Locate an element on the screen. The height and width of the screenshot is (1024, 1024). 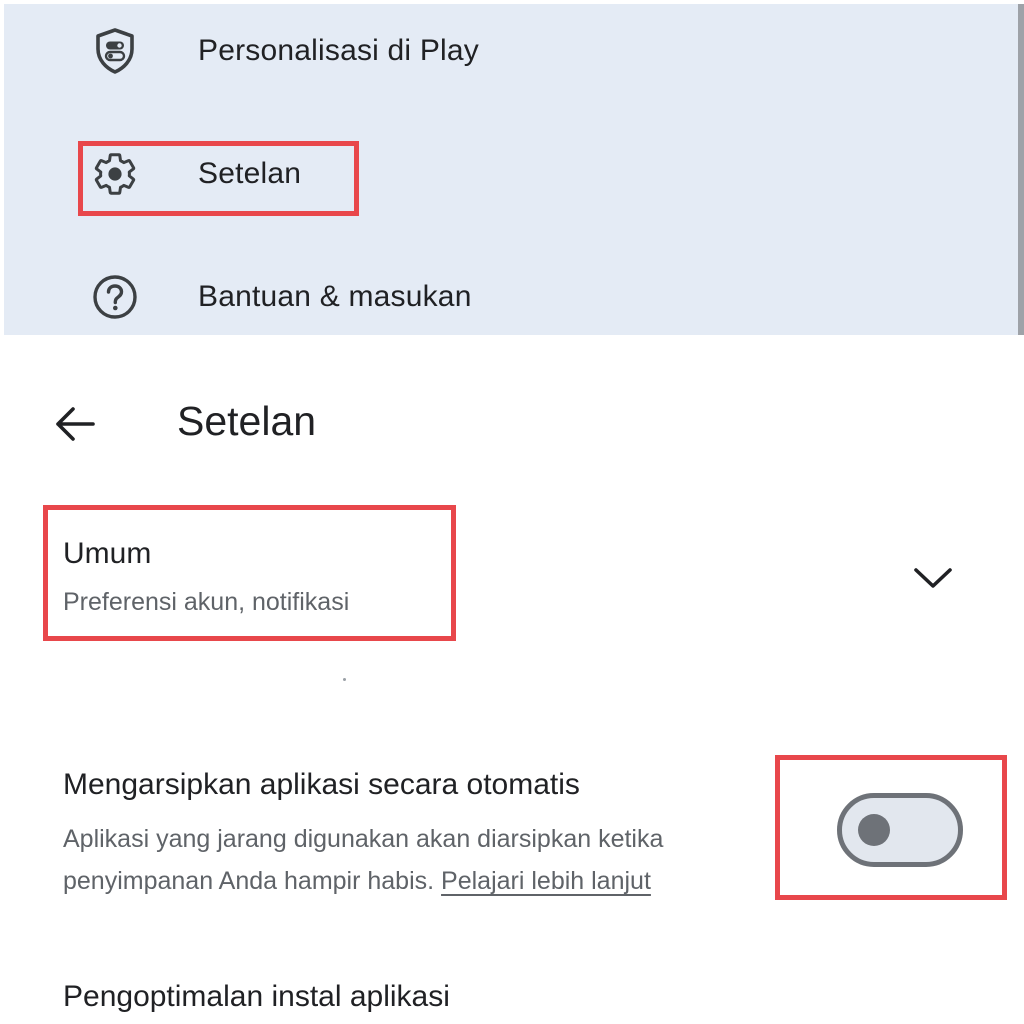
gear-icon is located at coordinates (115, 174).